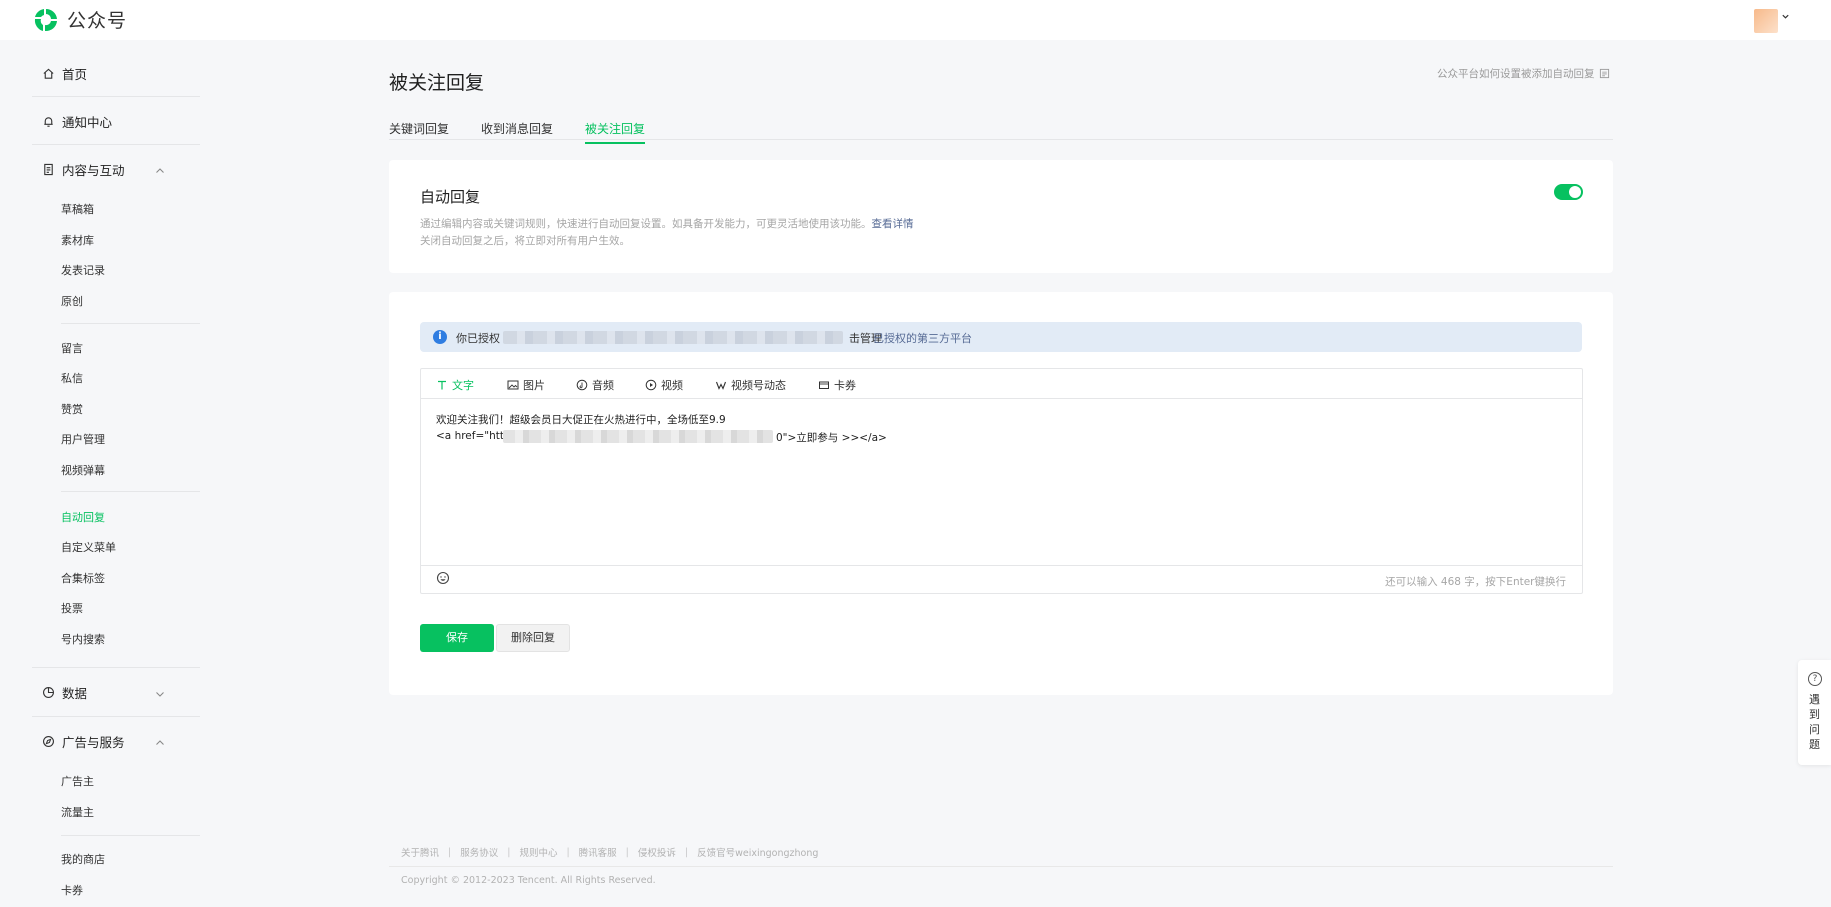 The image size is (1831, 907). I want to click on logo: 公众号, so click(80, 19).